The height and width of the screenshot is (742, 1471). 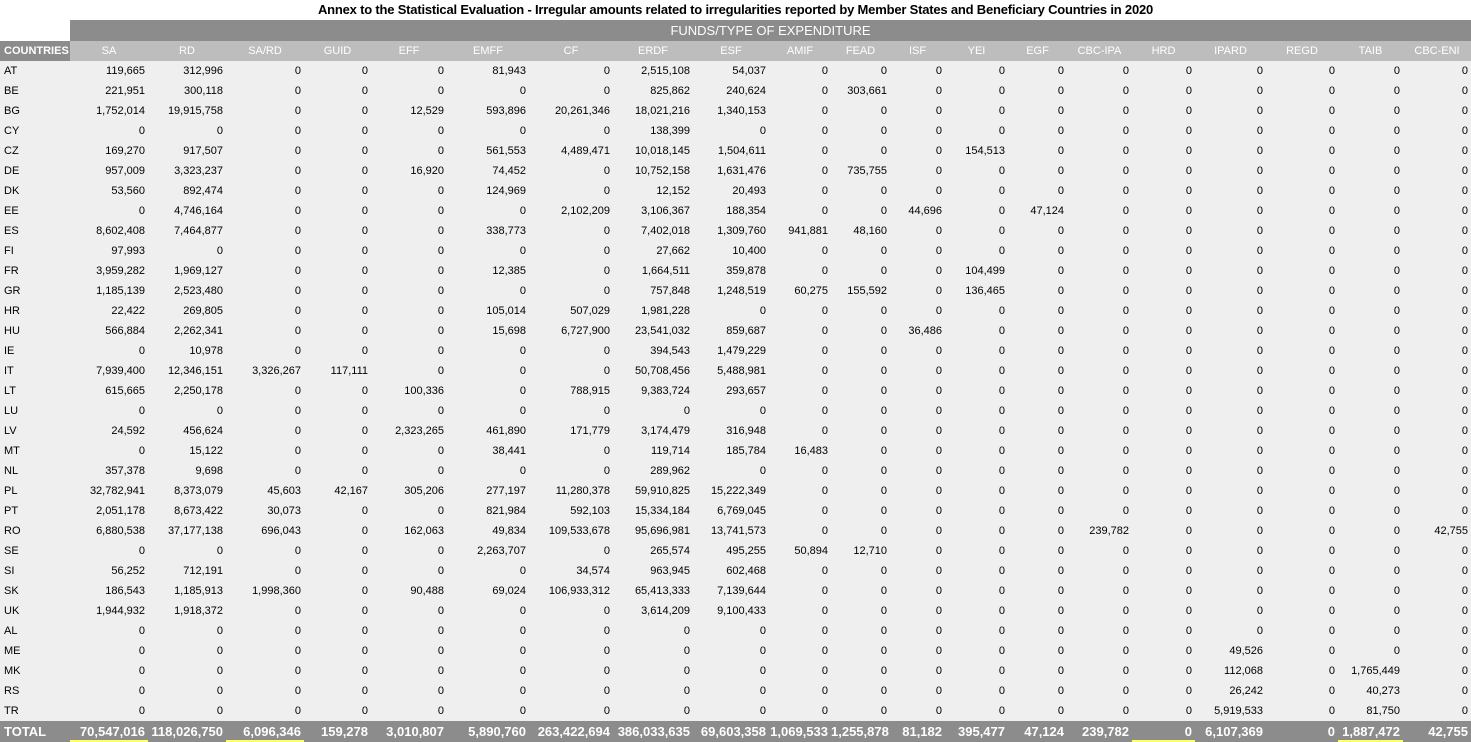 I want to click on table-cell: 495,255, so click(x=731, y=551).